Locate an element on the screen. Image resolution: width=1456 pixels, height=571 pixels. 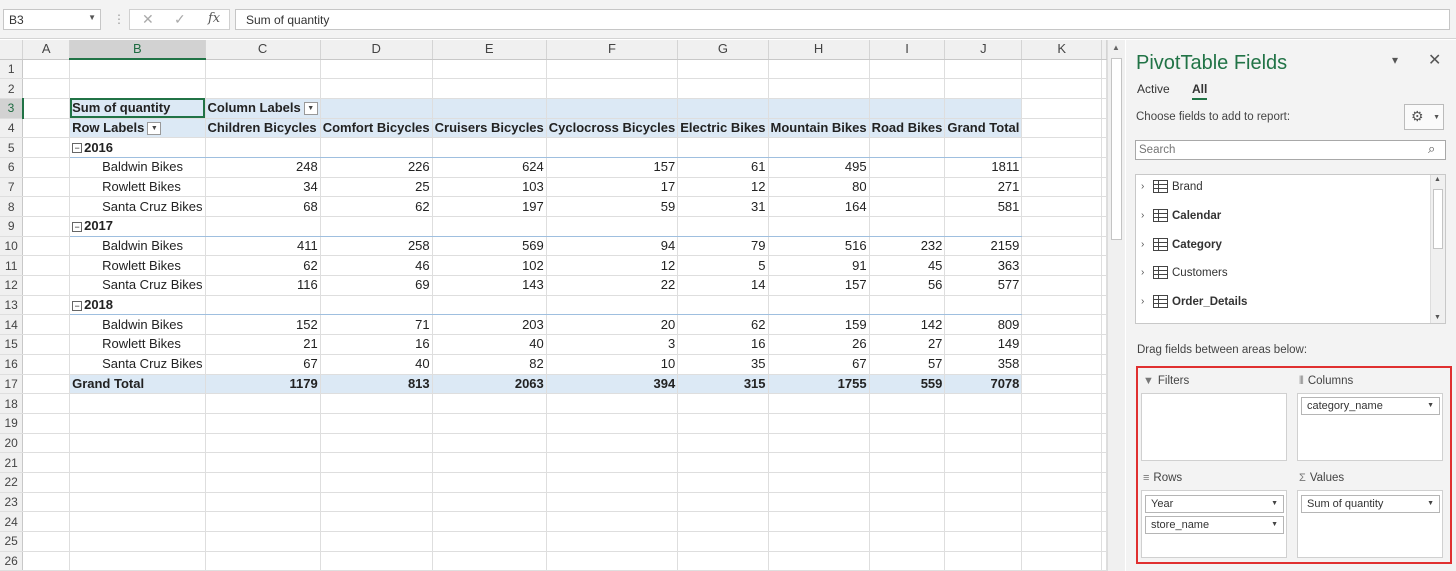
pivot-value-cell: 79 is located at coordinates (723, 246).